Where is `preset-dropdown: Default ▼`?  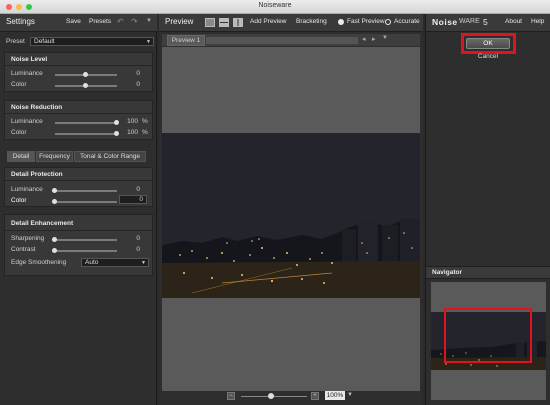
preset-dropdown: Default ▼ is located at coordinates (92, 41).